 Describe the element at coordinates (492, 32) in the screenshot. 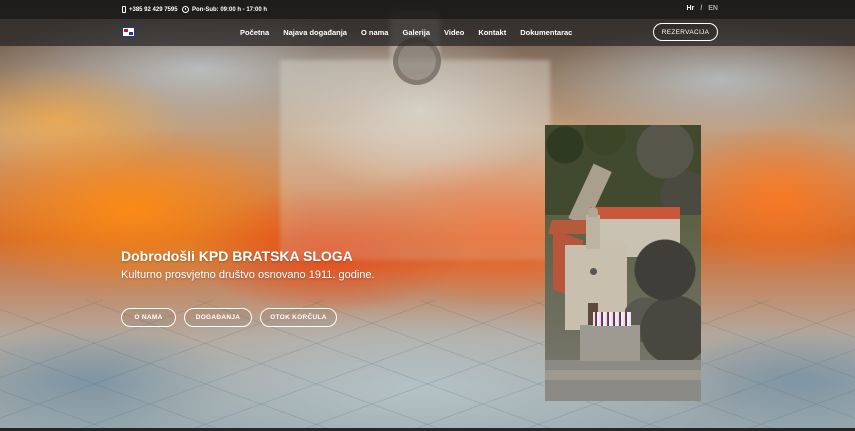

I see `nav-item-kontakt: Kontakt` at that location.